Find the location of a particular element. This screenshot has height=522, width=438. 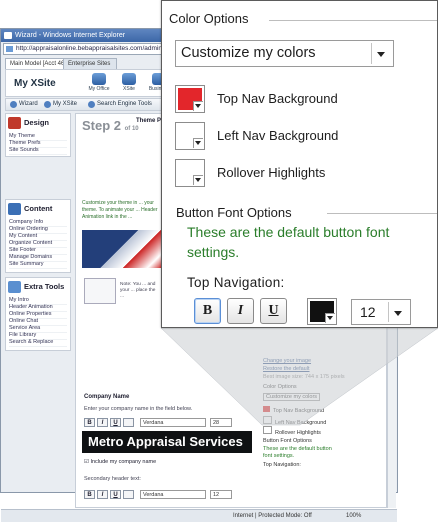

underline-button: U is located at coordinates (273, 311).